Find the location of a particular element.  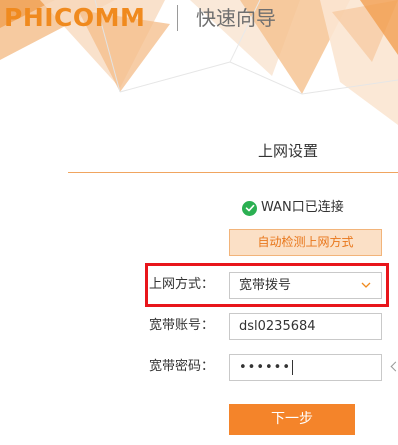

text-cursor is located at coordinates (293, 367).